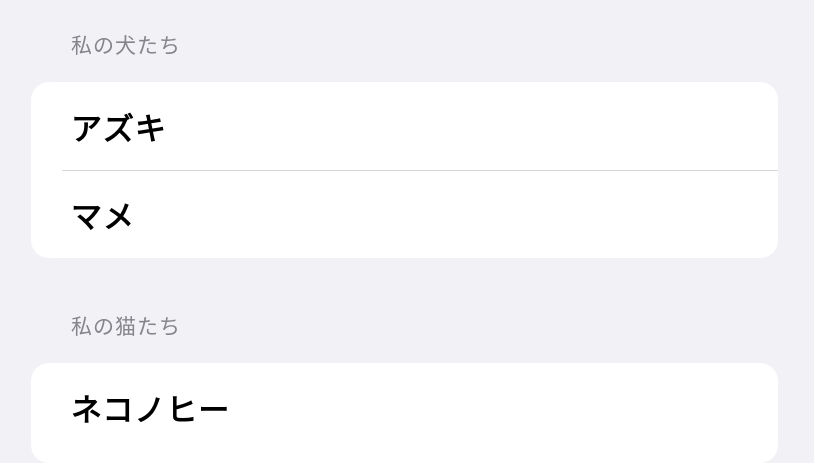 This screenshot has width=814, height=463. I want to click on row-label: マメ, so click(103, 217).